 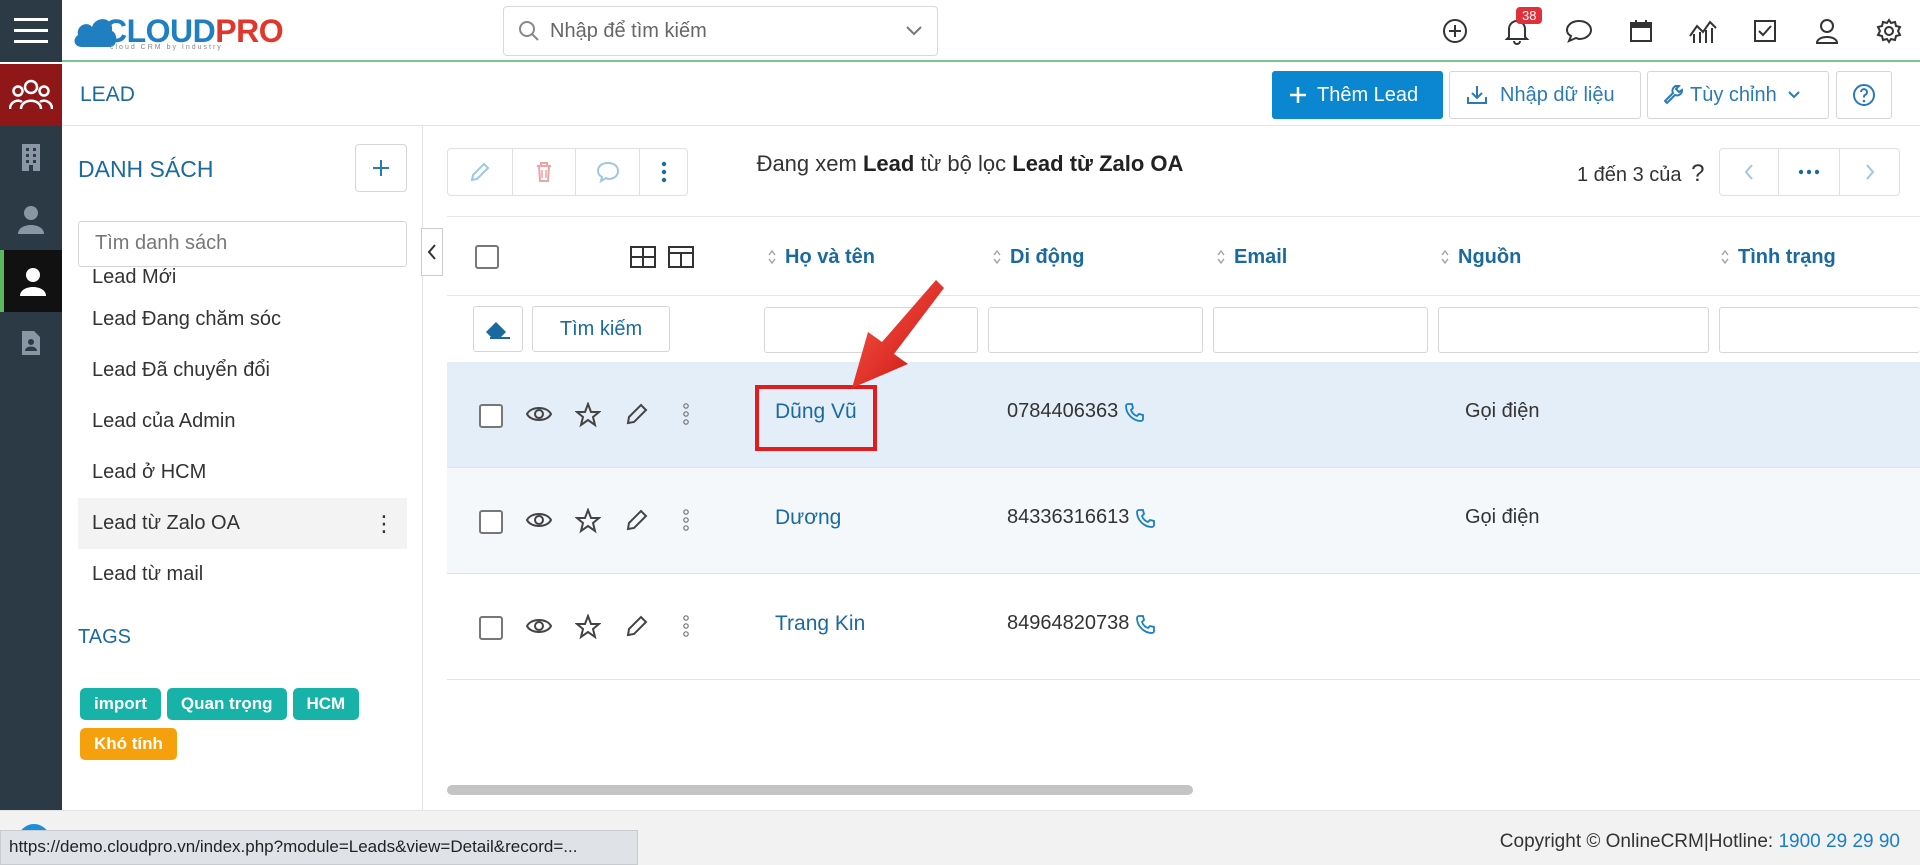 I want to click on menu-icon, so click(x=31, y=31).